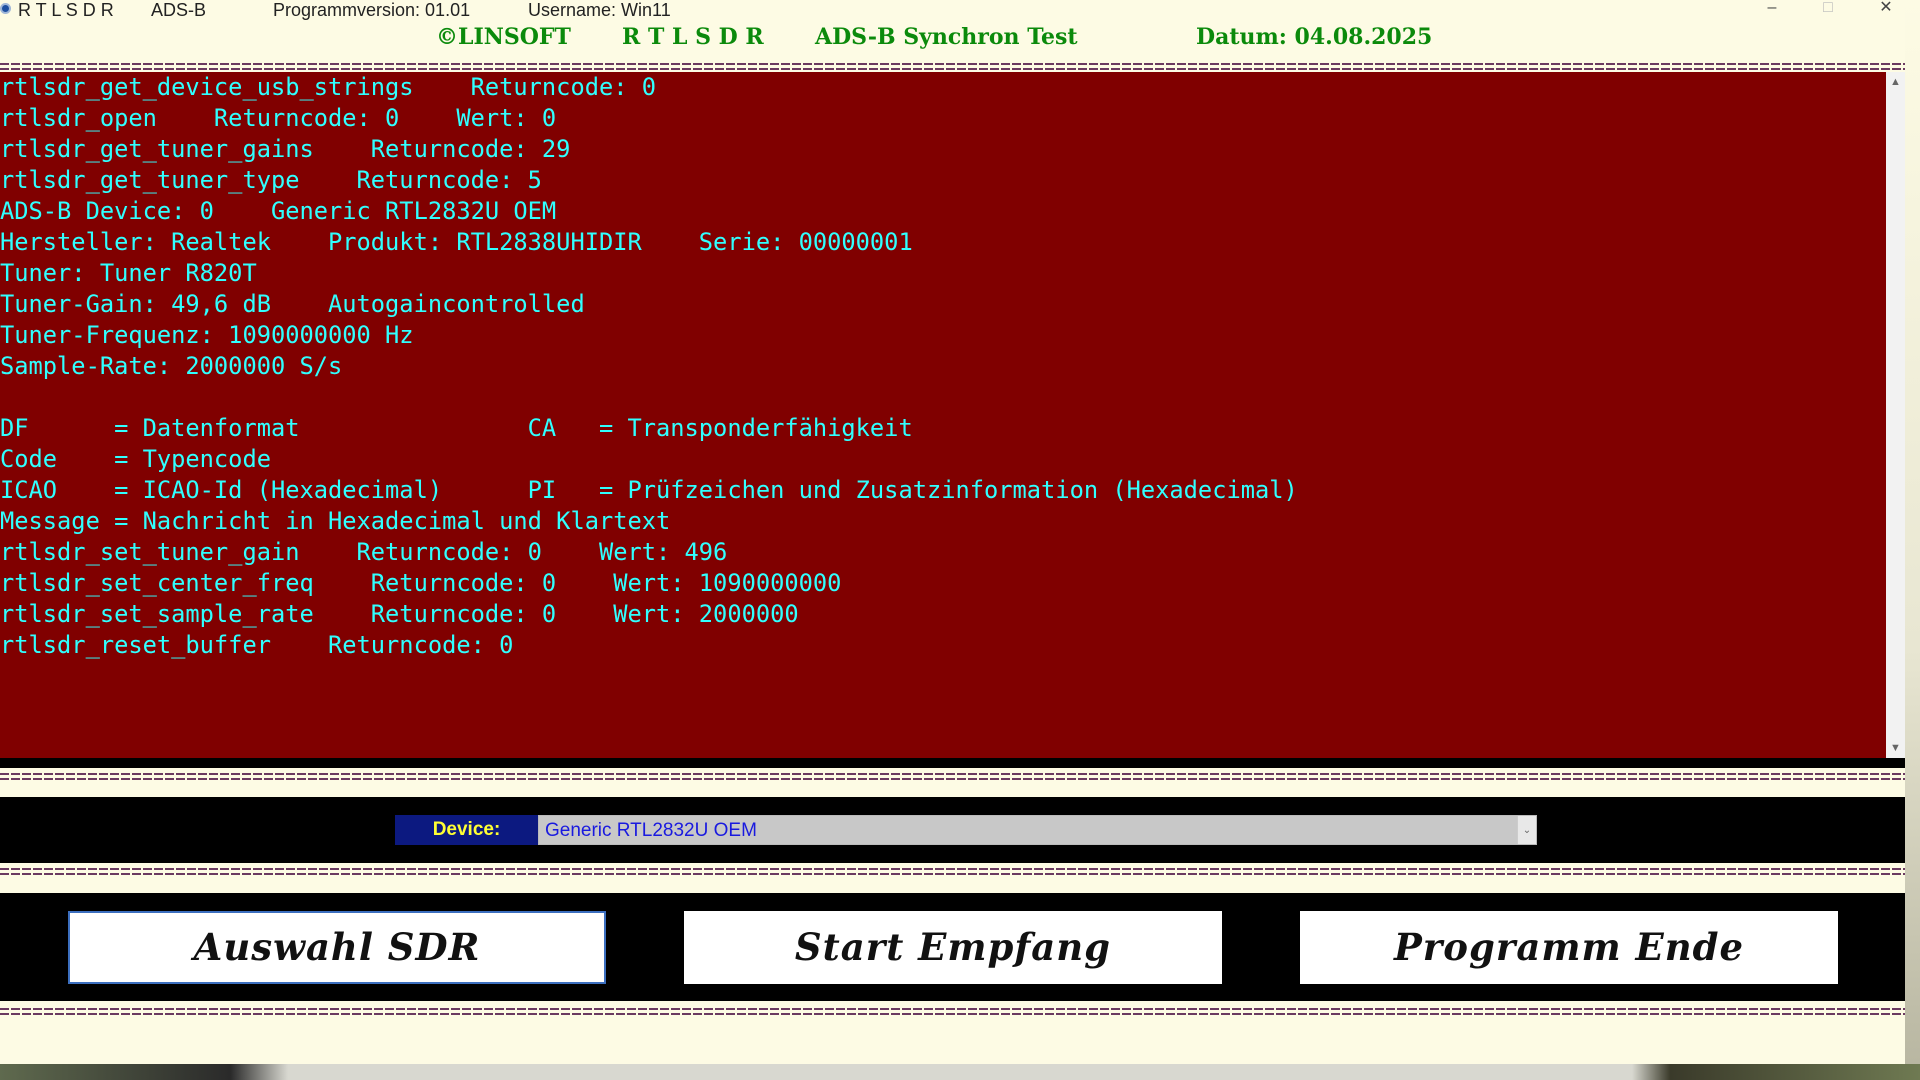  Describe the element at coordinates (257, 645) in the screenshot. I see `console-line: rtlsdr_reset_buffer Returncode: 0` at that location.